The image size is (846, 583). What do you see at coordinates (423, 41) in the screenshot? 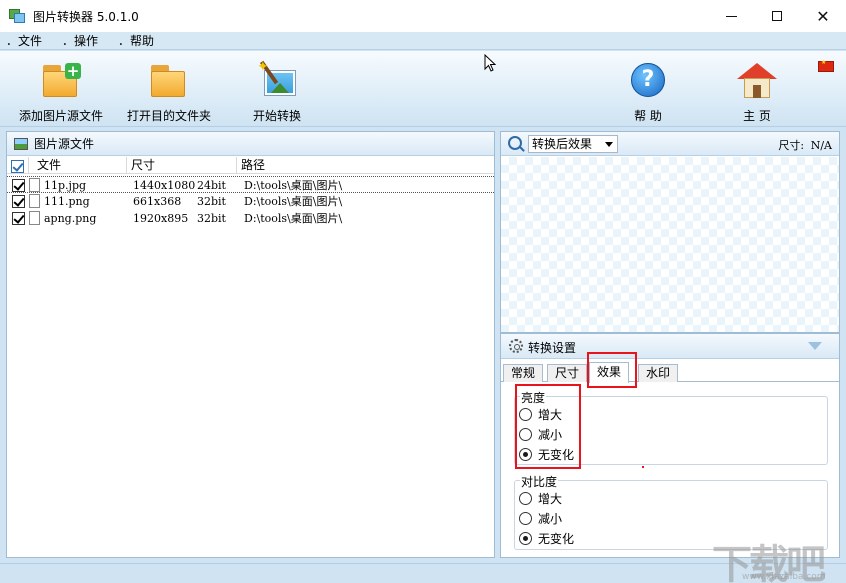
I see `menu-bar: ．文件 ．操作 ．帮助` at bounding box center [423, 41].